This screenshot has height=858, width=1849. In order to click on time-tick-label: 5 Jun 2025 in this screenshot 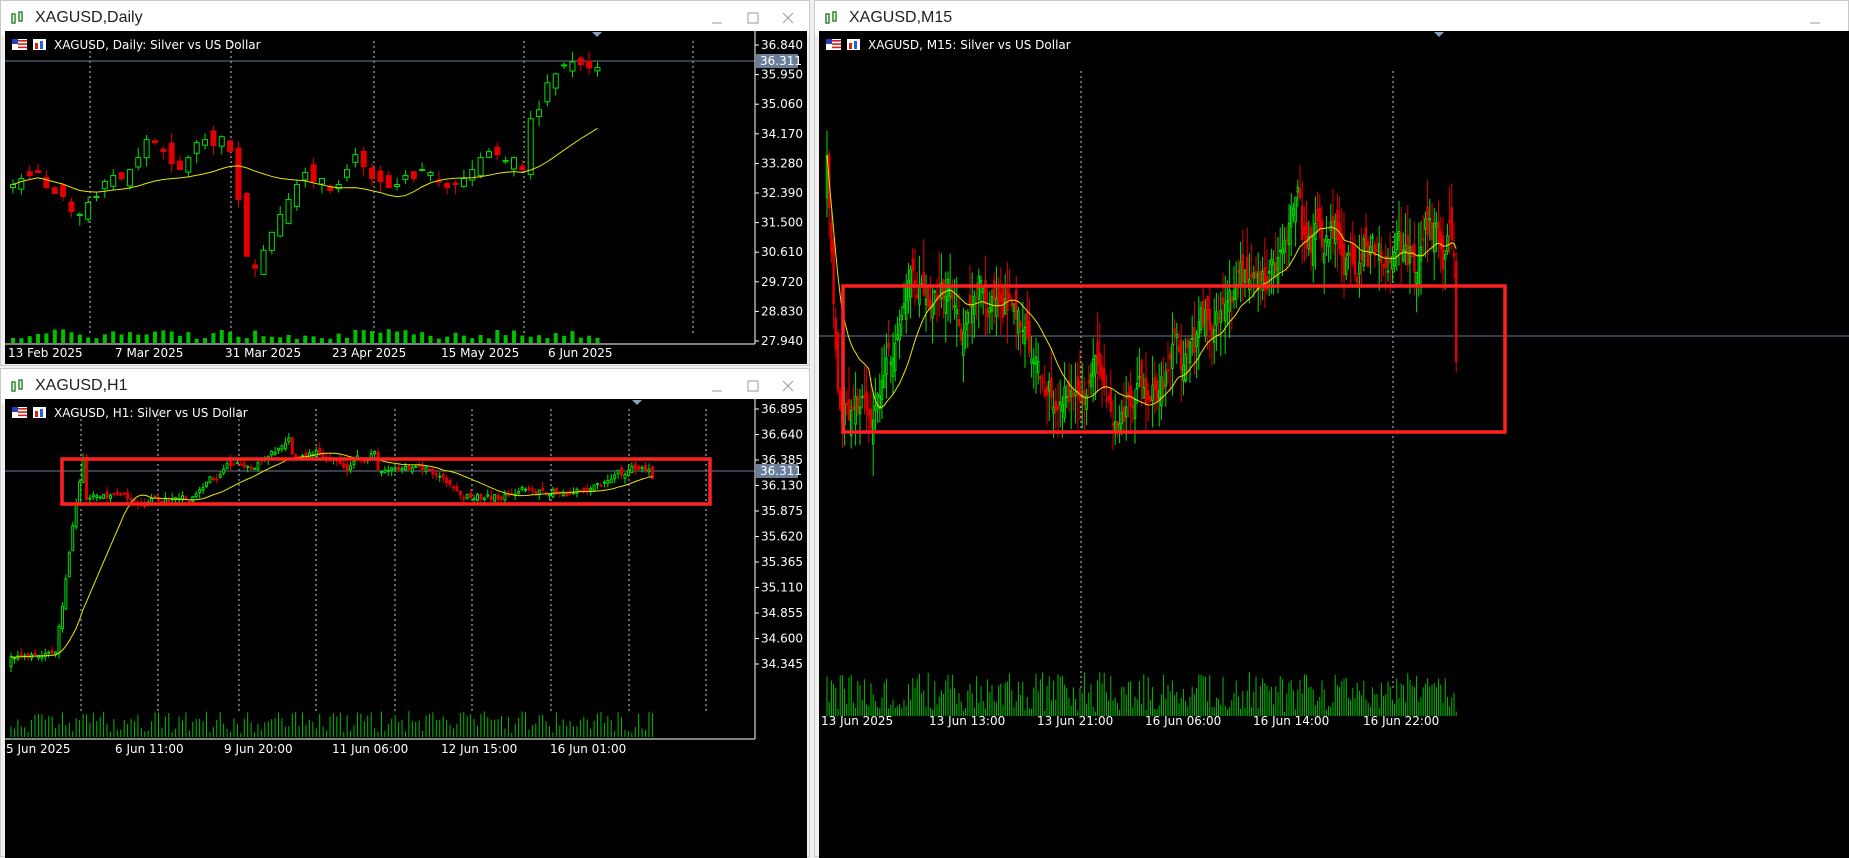, I will do `click(38, 749)`.